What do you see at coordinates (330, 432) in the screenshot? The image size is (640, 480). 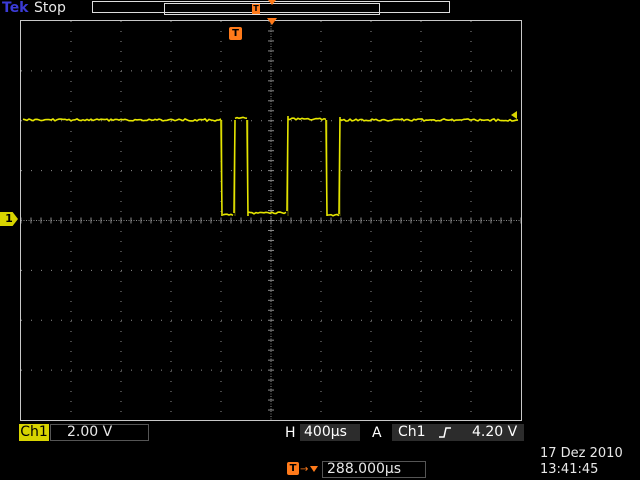 I see `horizontal-scale: 400µs` at bounding box center [330, 432].